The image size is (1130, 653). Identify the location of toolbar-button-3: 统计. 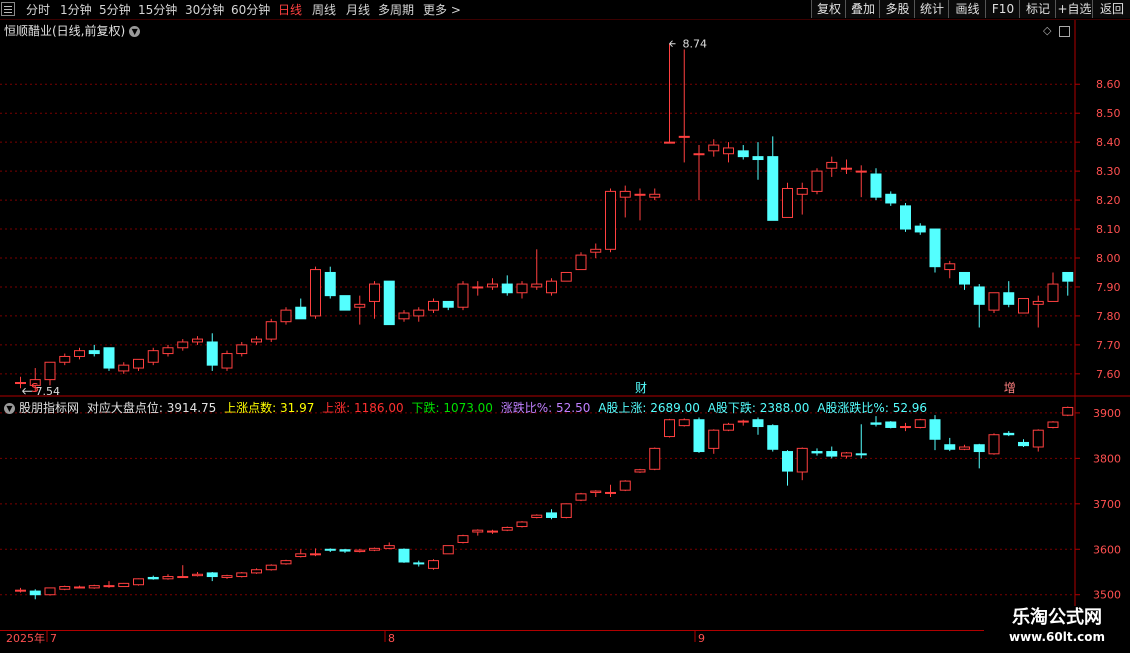
(931, 9).